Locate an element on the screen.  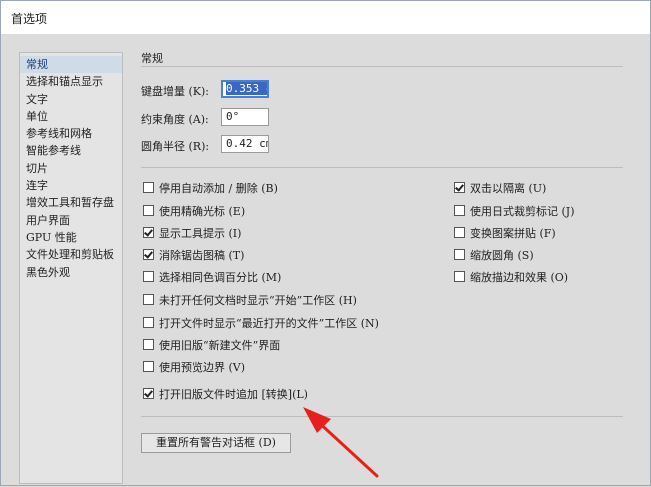
checkbox-label: 双击以隔离 (U) is located at coordinates (508, 188).